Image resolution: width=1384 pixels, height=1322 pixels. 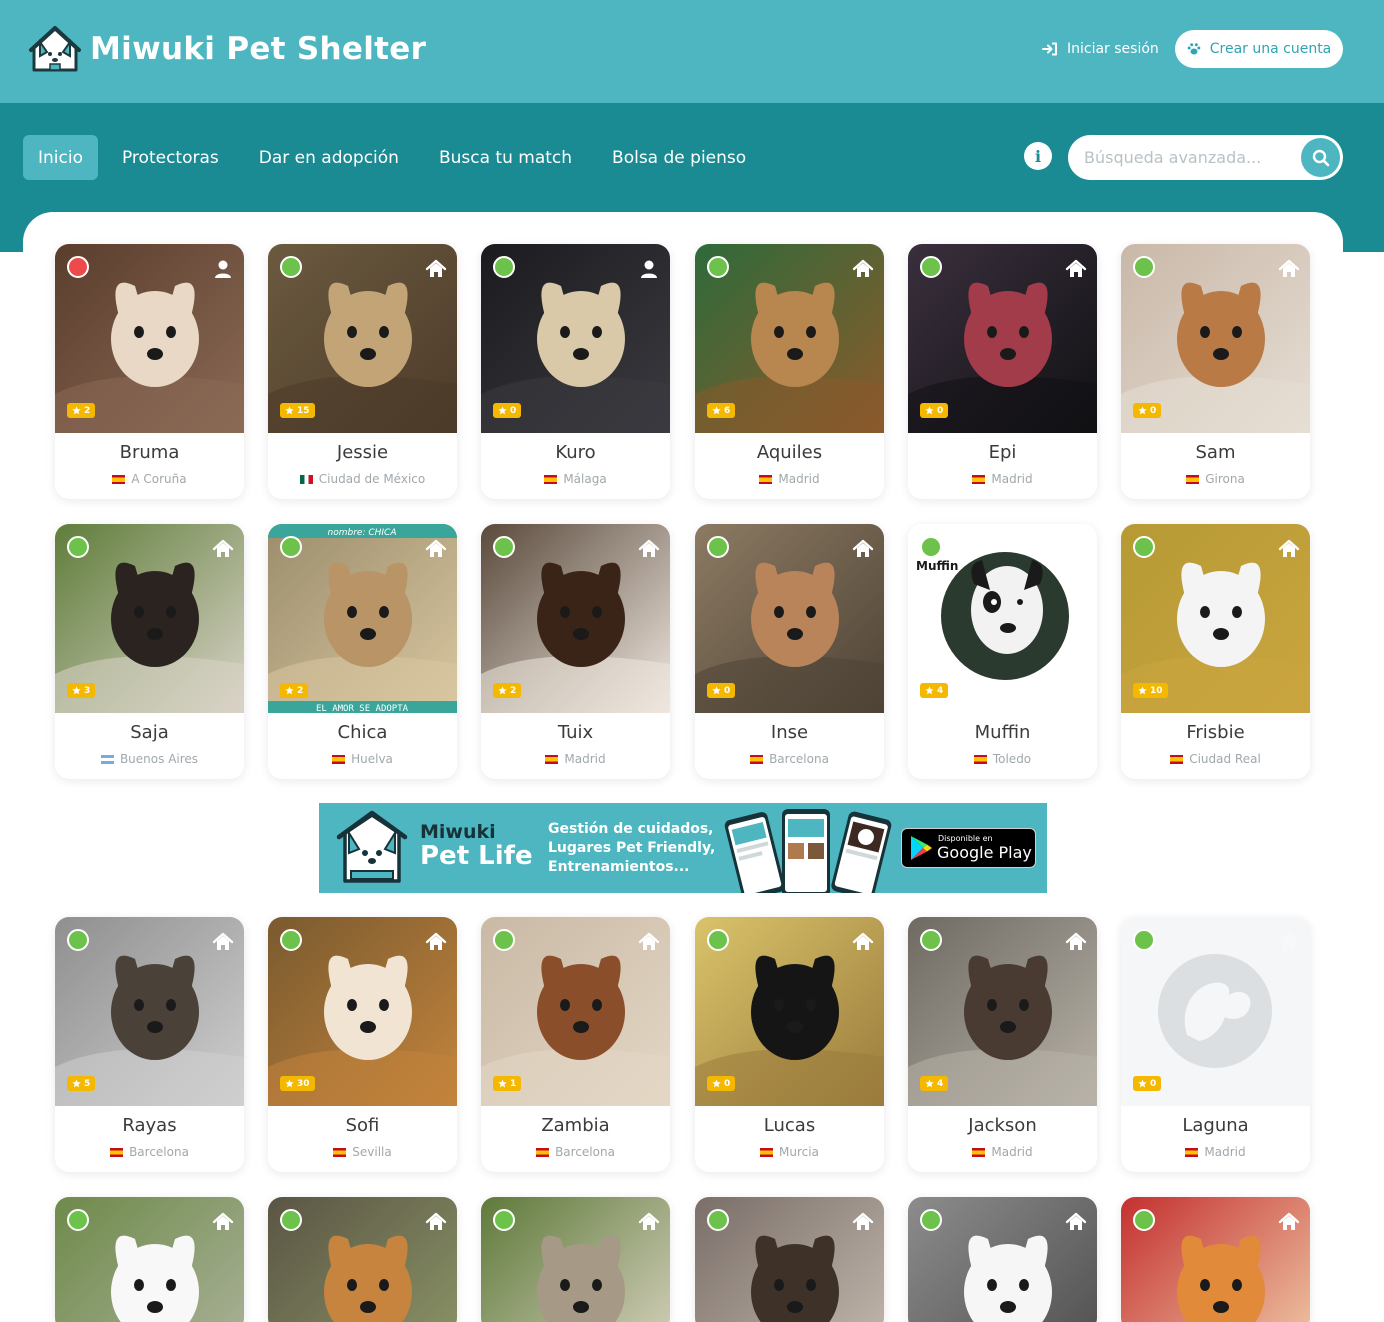 What do you see at coordinates (170, 157) in the screenshot?
I see `nav-item-protectoras: Protectoras` at bounding box center [170, 157].